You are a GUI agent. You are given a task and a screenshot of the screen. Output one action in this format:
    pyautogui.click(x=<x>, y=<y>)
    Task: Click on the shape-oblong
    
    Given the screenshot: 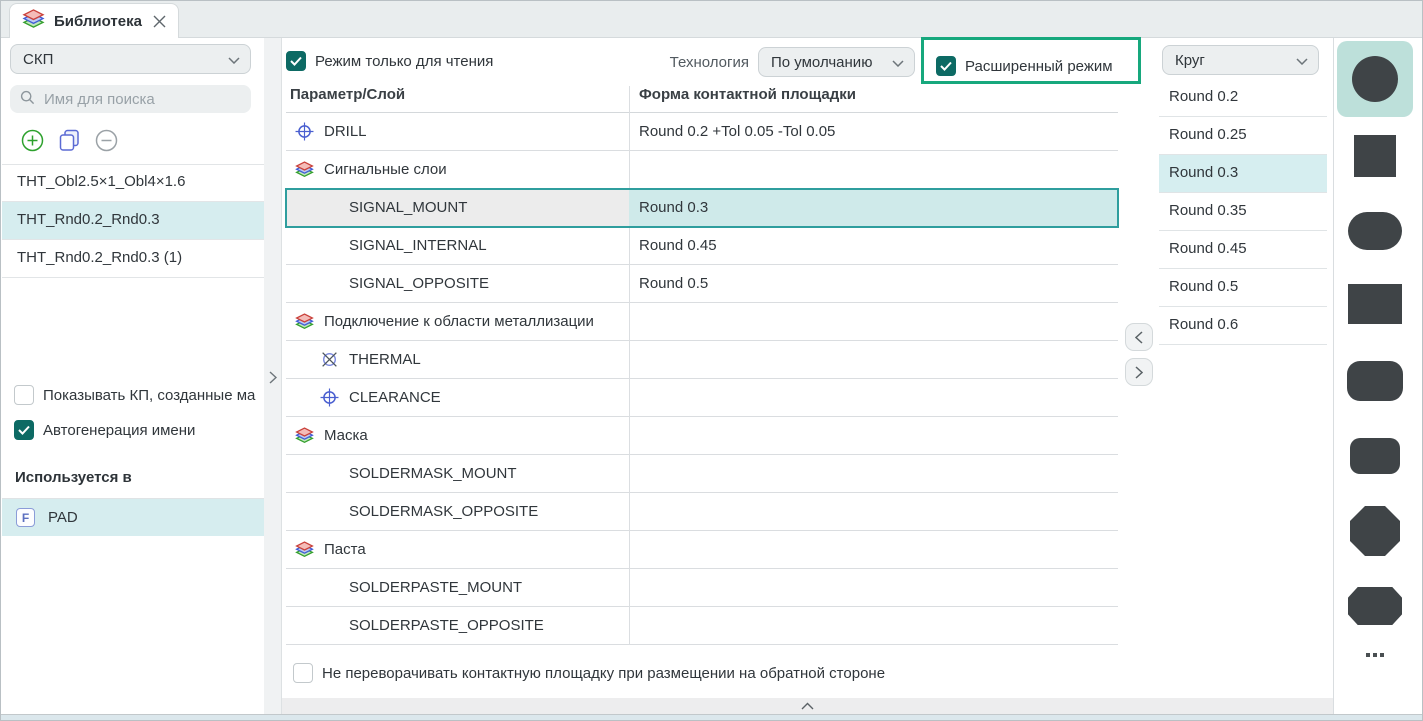 What is the action you would take?
    pyautogui.click(x=1375, y=231)
    